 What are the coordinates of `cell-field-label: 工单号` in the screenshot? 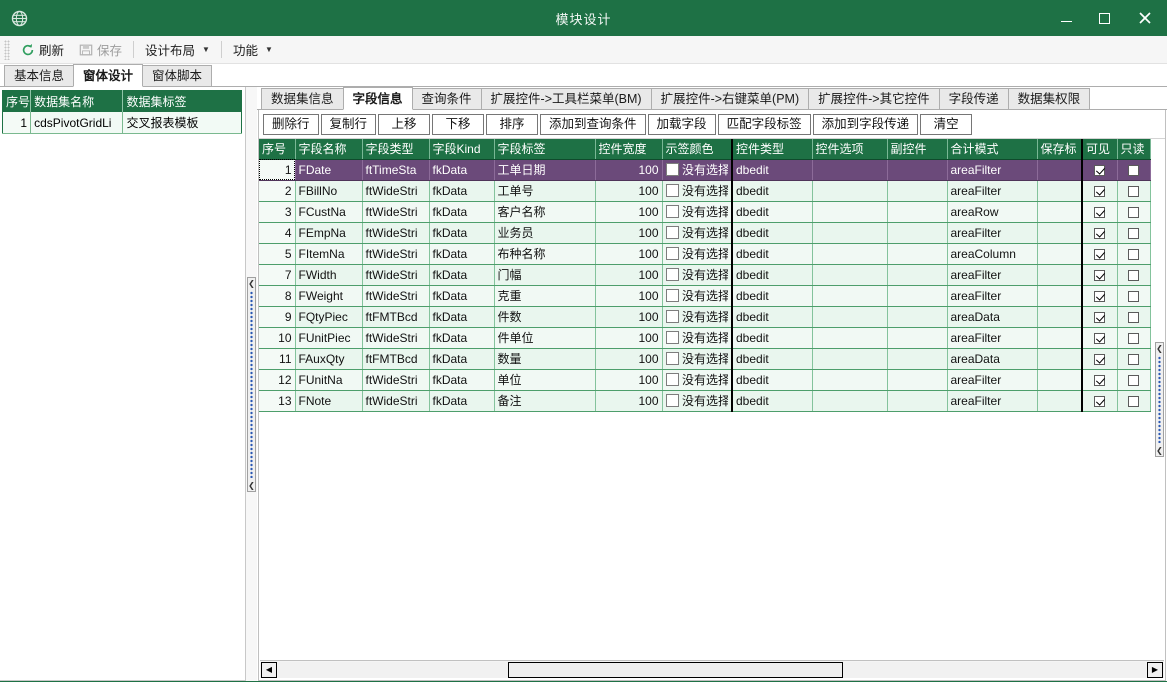 It's located at (545, 191).